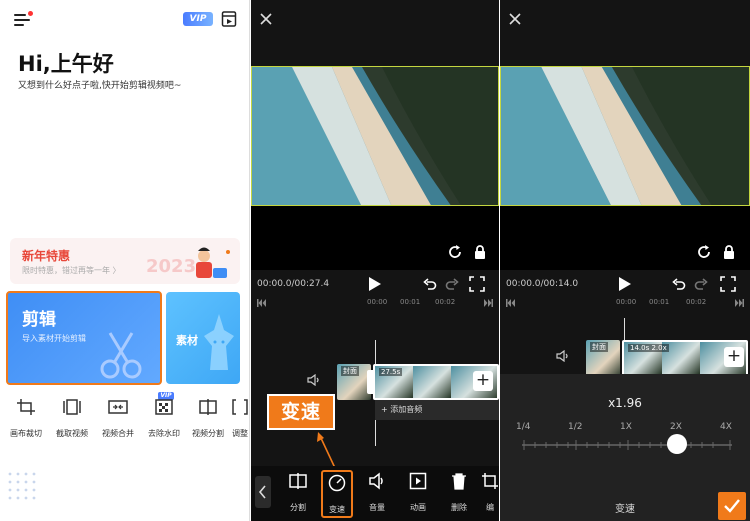 The image size is (750, 521). Describe the element at coordinates (26, 407) in the screenshot. I see `crop-icon` at that location.